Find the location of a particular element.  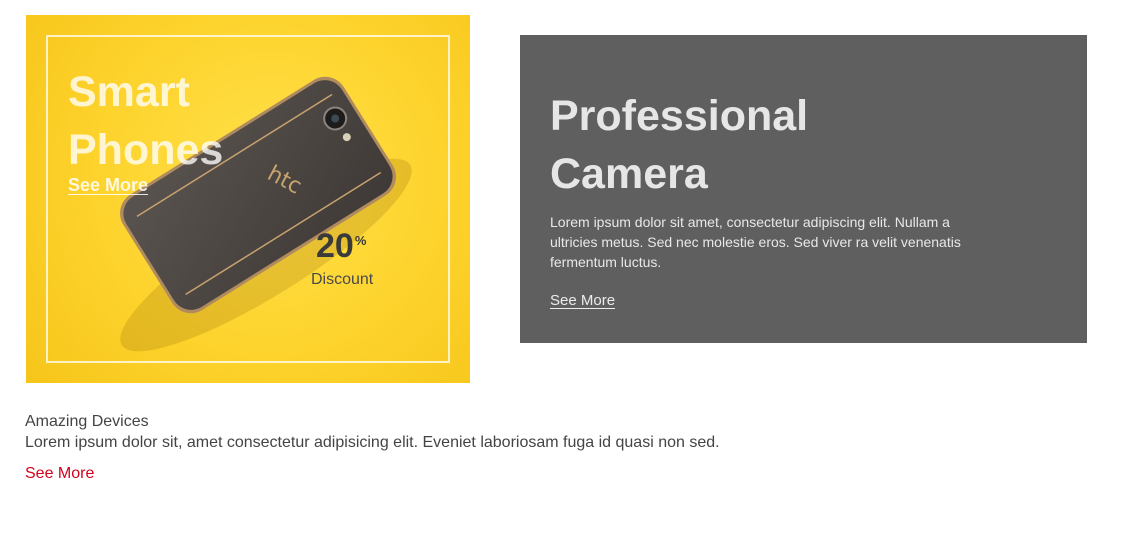

professional-camera-title: Professional Camera is located at coordinates (679, 145).